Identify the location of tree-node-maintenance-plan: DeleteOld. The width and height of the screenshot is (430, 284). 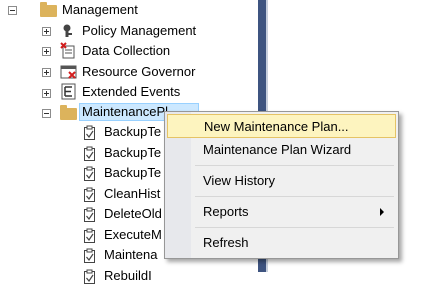
(133, 214).